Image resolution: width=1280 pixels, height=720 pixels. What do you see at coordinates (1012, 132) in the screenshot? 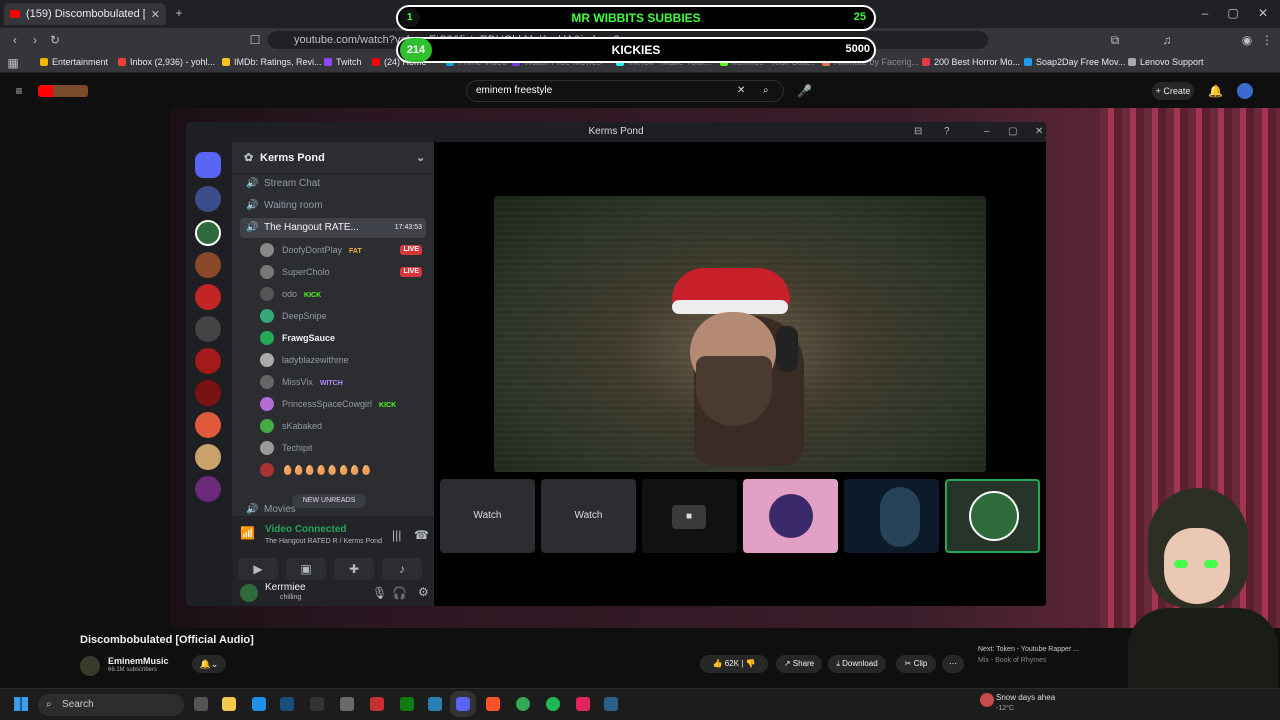
I see `discord-maximize-icon: ▢` at bounding box center [1012, 132].